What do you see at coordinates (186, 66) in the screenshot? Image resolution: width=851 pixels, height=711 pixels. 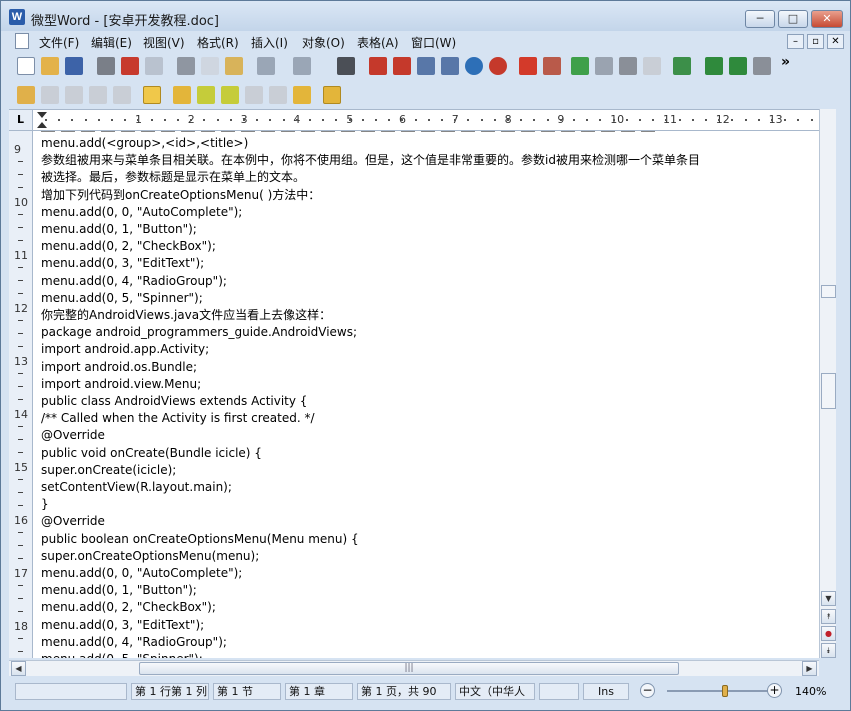 I see `cut-icon` at bounding box center [186, 66].